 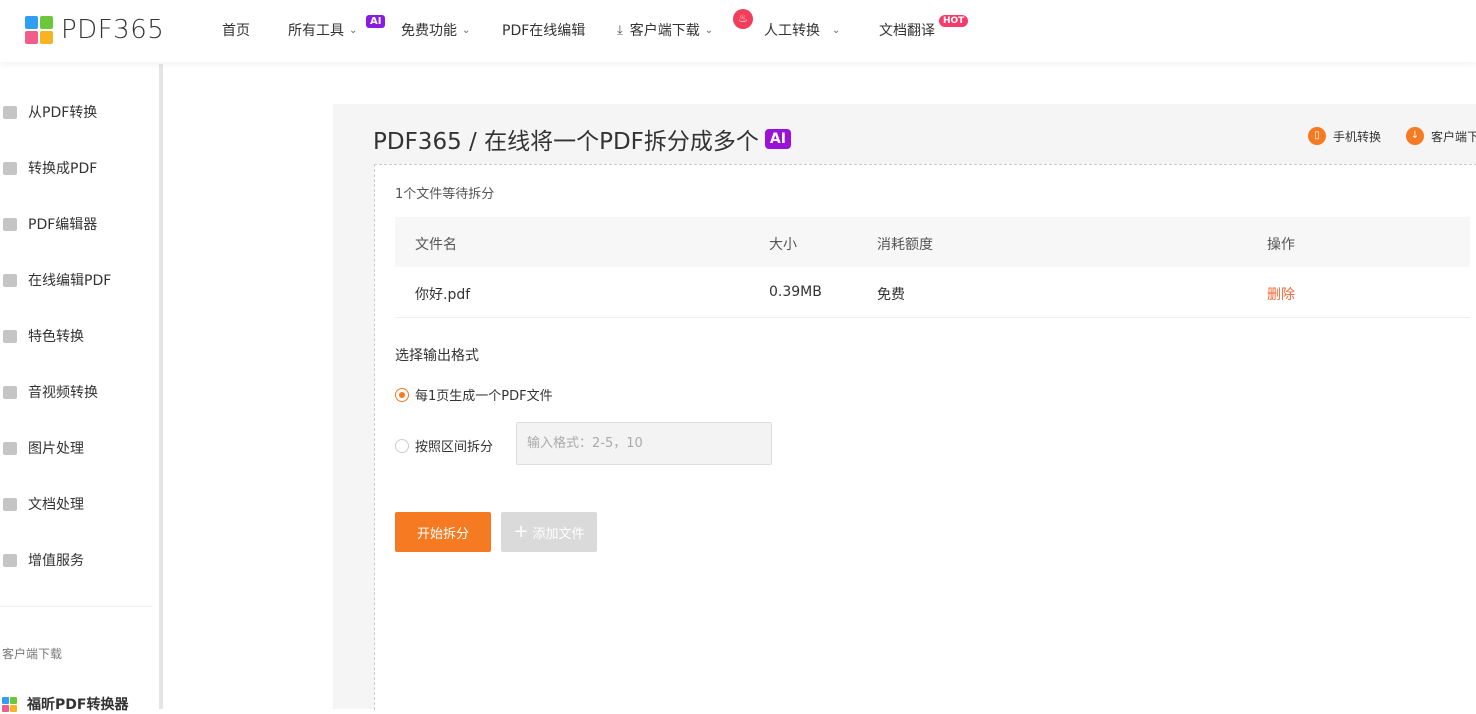 What do you see at coordinates (644, 443) in the screenshot?
I see `range-input` at bounding box center [644, 443].